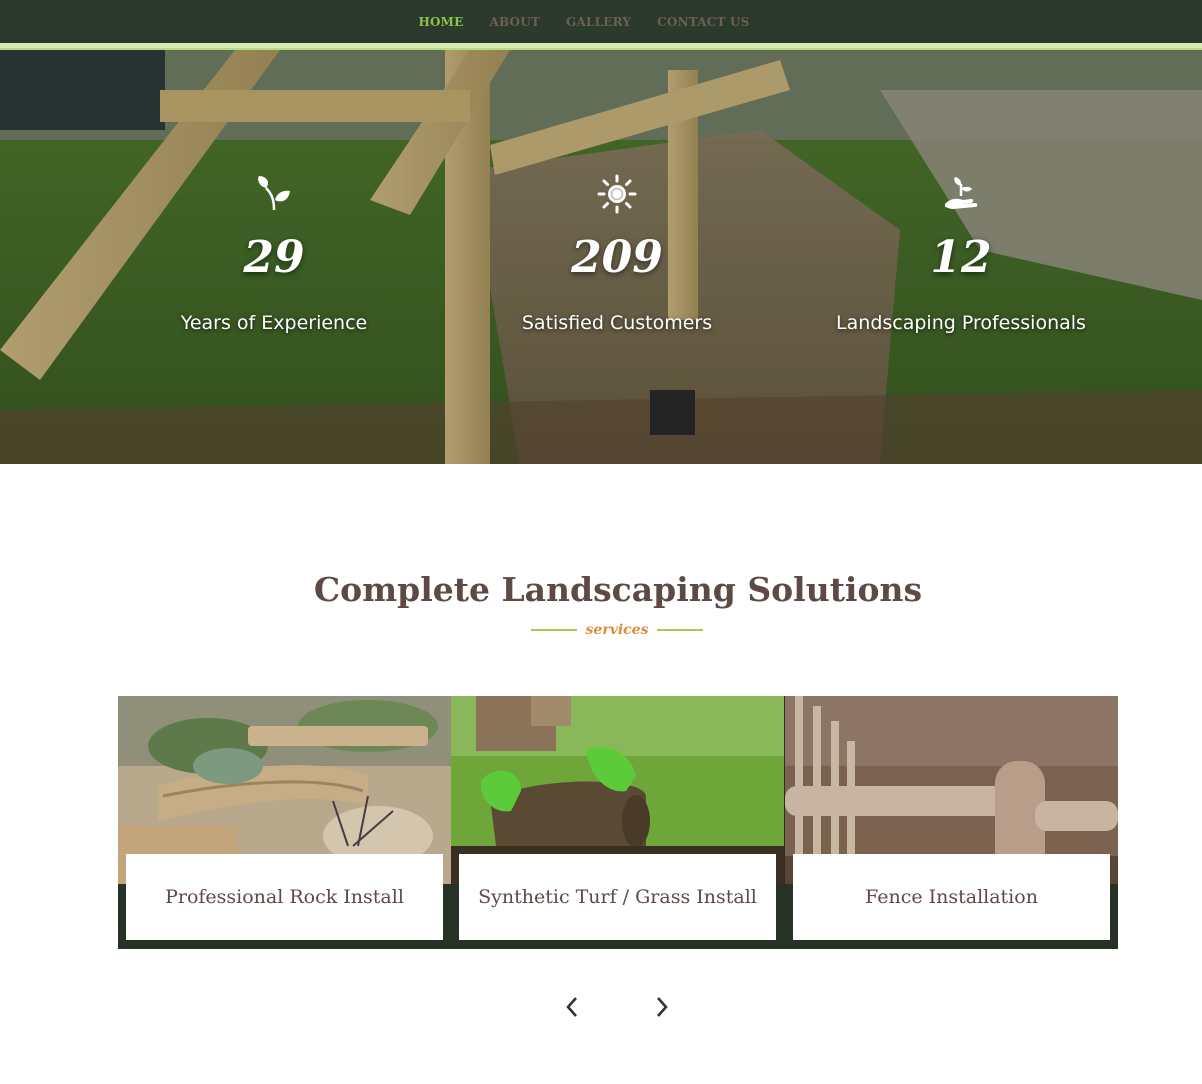 Image resolution: width=1202 pixels, height=1084 pixels. I want to click on stat-value: 12, so click(961, 257).